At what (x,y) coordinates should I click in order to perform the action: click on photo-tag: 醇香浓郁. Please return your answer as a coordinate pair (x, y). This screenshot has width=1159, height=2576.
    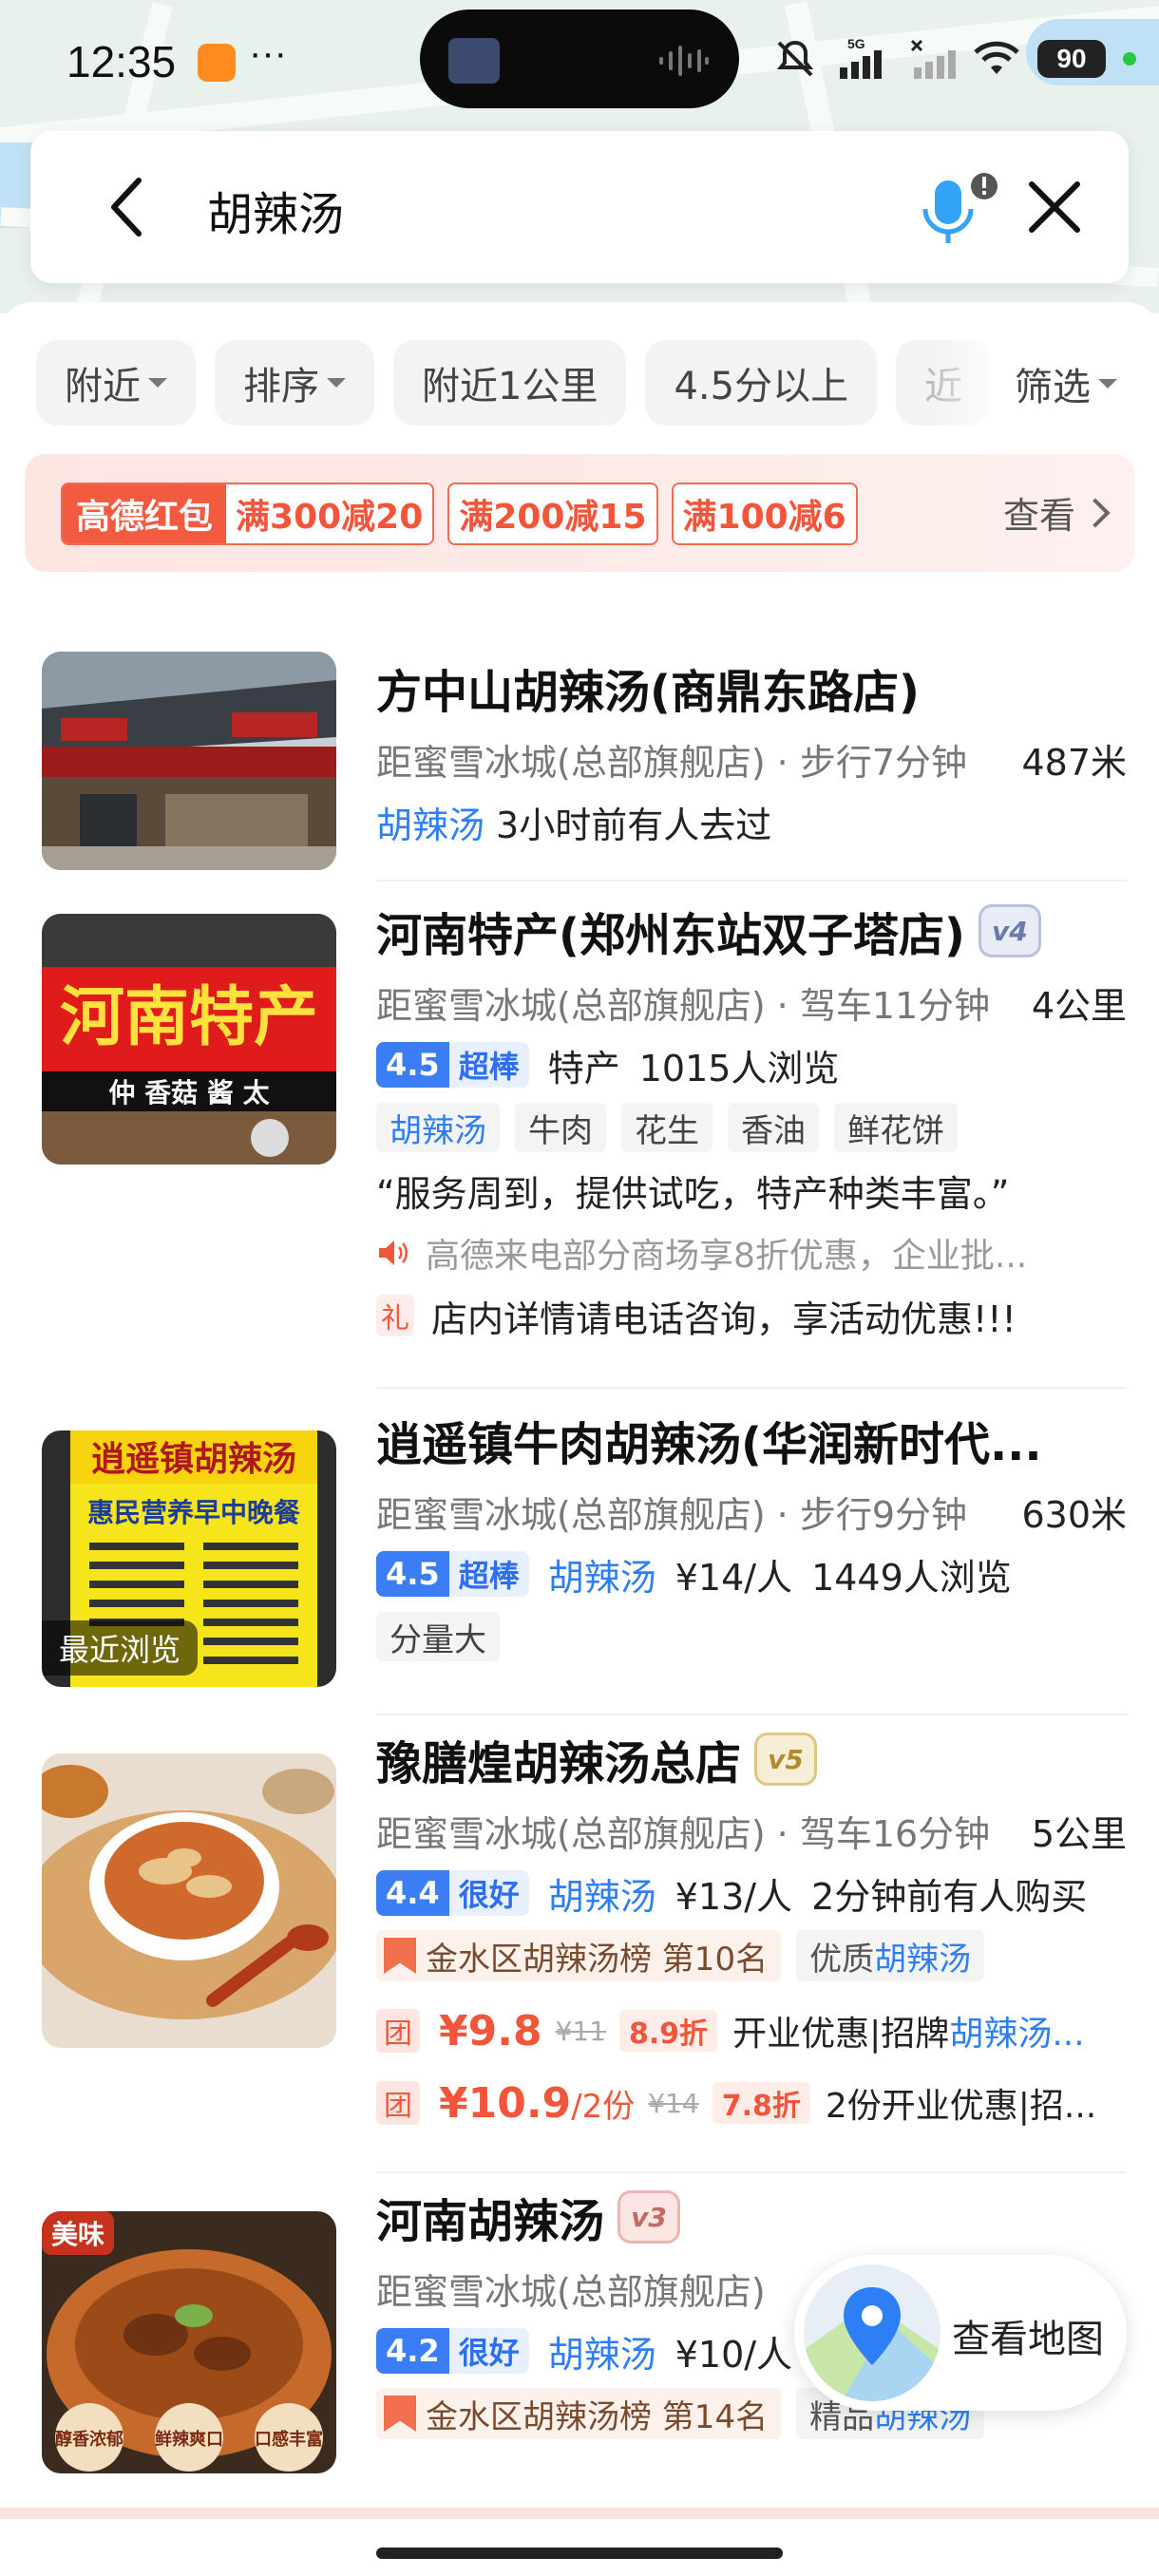
    Looking at the image, I should click on (89, 2439).